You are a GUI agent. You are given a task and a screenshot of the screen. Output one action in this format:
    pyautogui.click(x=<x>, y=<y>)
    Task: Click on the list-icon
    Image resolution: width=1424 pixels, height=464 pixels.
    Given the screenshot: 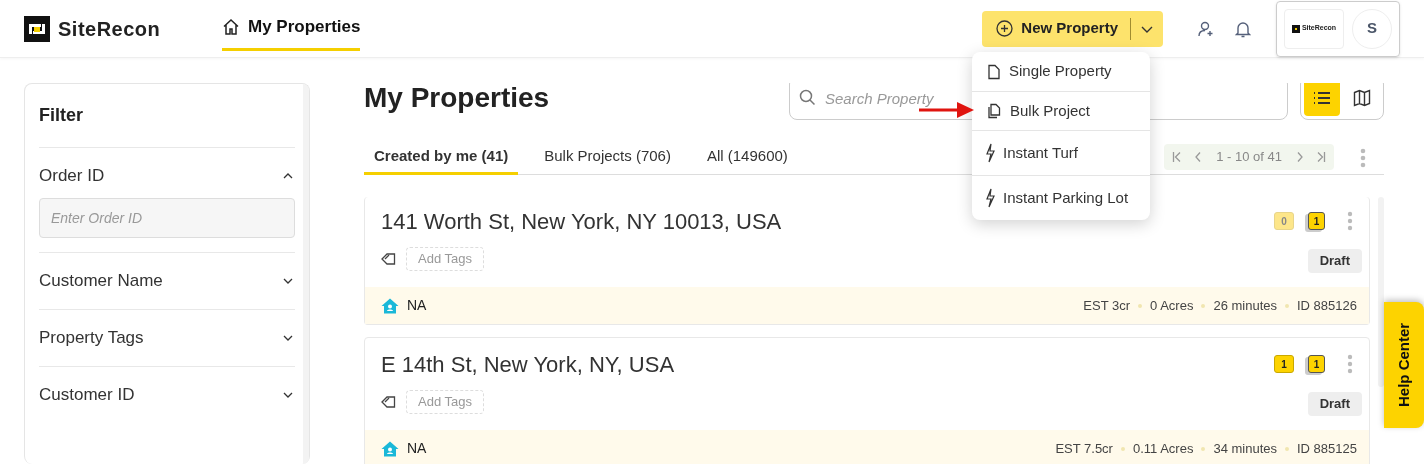 What is the action you would take?
    pyautogui.click(x=1322, y=98)
    